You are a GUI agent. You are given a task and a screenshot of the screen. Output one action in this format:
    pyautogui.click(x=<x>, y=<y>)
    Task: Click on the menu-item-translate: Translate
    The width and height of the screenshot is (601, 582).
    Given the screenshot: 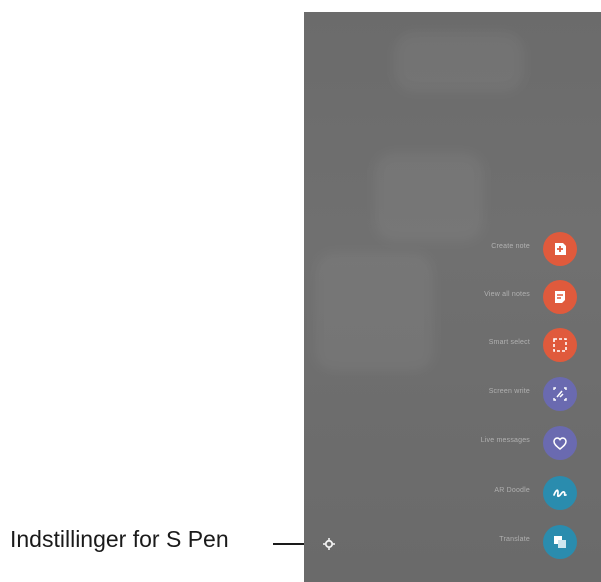 What is the action you would take?
    pyautogui.click(x=515, y=542)
    